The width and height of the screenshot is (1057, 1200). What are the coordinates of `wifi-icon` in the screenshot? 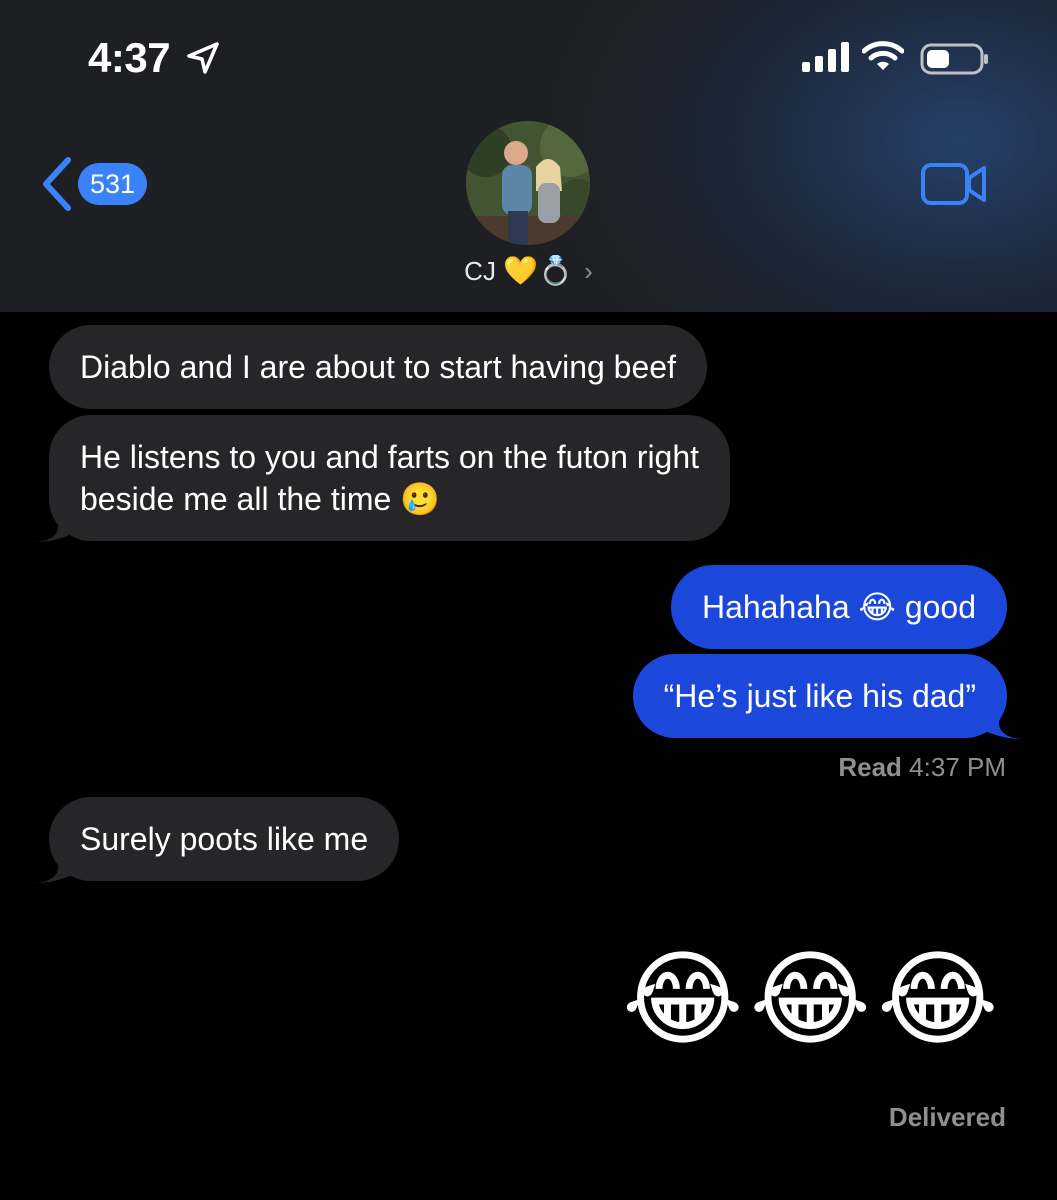 It's located at (883, 55).